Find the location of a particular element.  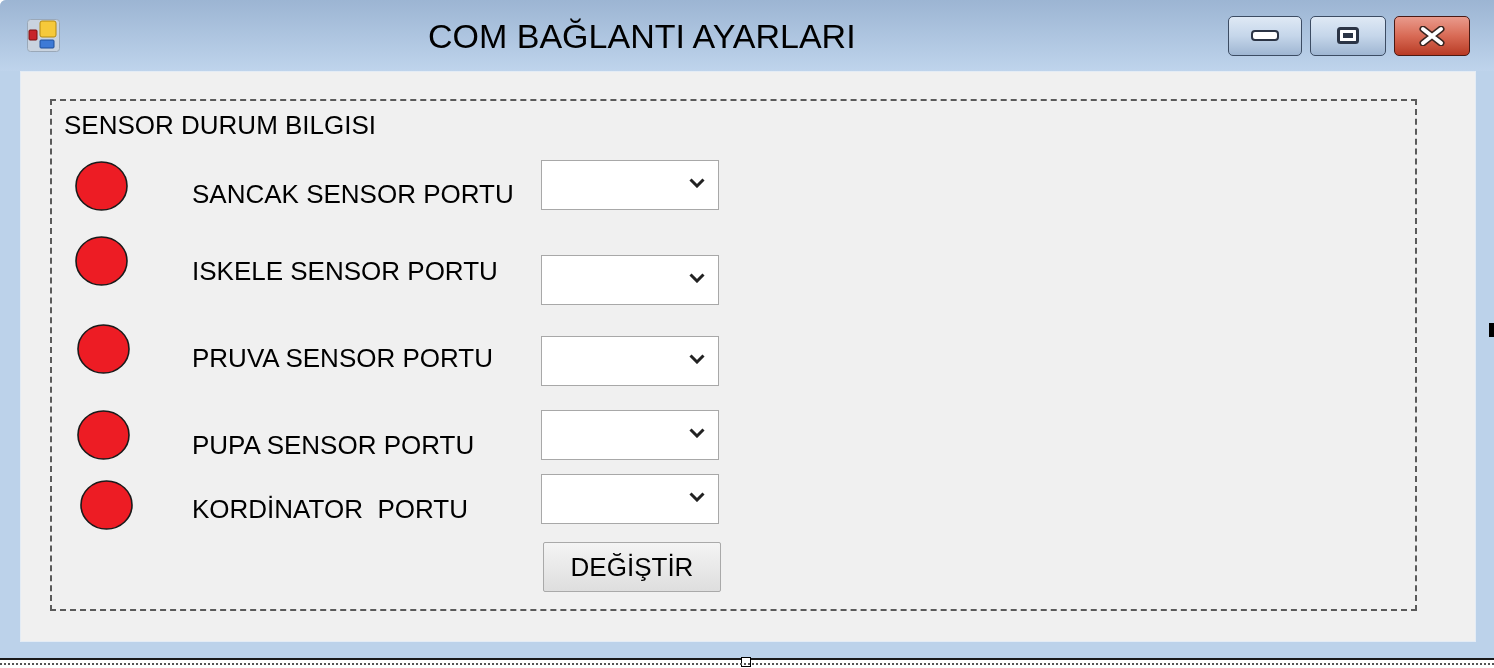

maximize-button is located at coordinates (1348, 35).